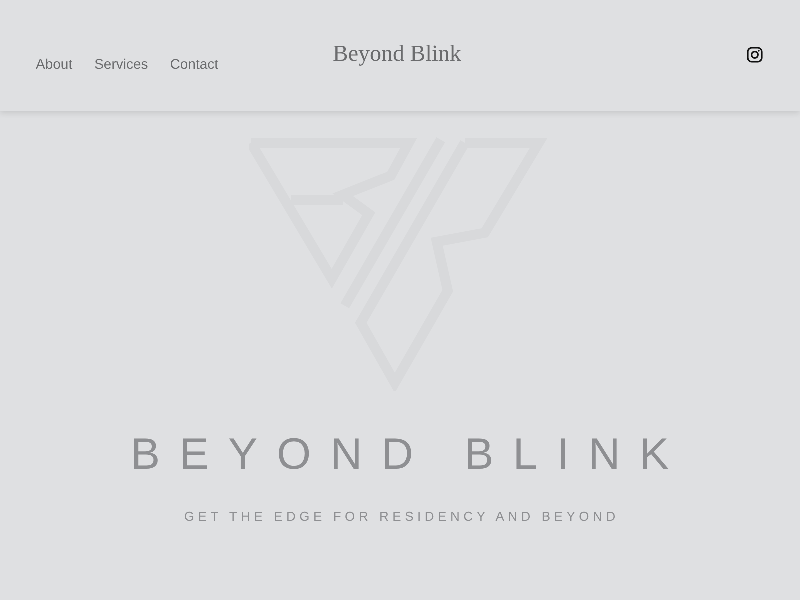 The height and width of the screenshot is (600, 800). I want to click on hero-title: BEYOND BLINK, so click(409, 455).